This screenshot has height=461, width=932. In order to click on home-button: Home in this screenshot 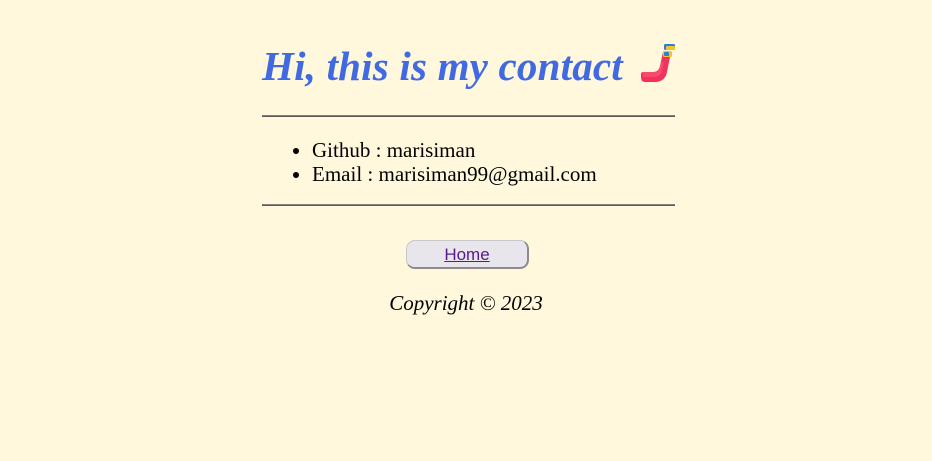, I will do `click(467, 254)`.